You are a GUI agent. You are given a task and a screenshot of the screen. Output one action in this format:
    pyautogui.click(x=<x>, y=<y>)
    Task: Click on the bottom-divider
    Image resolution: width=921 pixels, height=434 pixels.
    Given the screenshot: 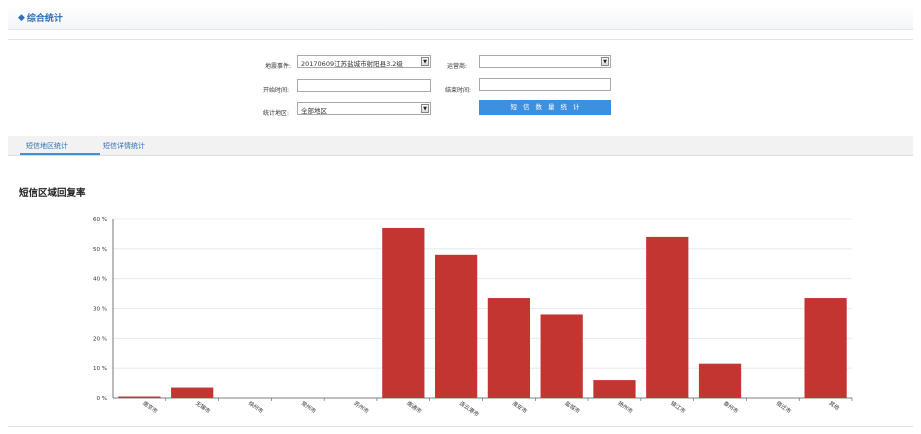 What is the action you would take?
    pyautogui.click(x=460, y=426)
    